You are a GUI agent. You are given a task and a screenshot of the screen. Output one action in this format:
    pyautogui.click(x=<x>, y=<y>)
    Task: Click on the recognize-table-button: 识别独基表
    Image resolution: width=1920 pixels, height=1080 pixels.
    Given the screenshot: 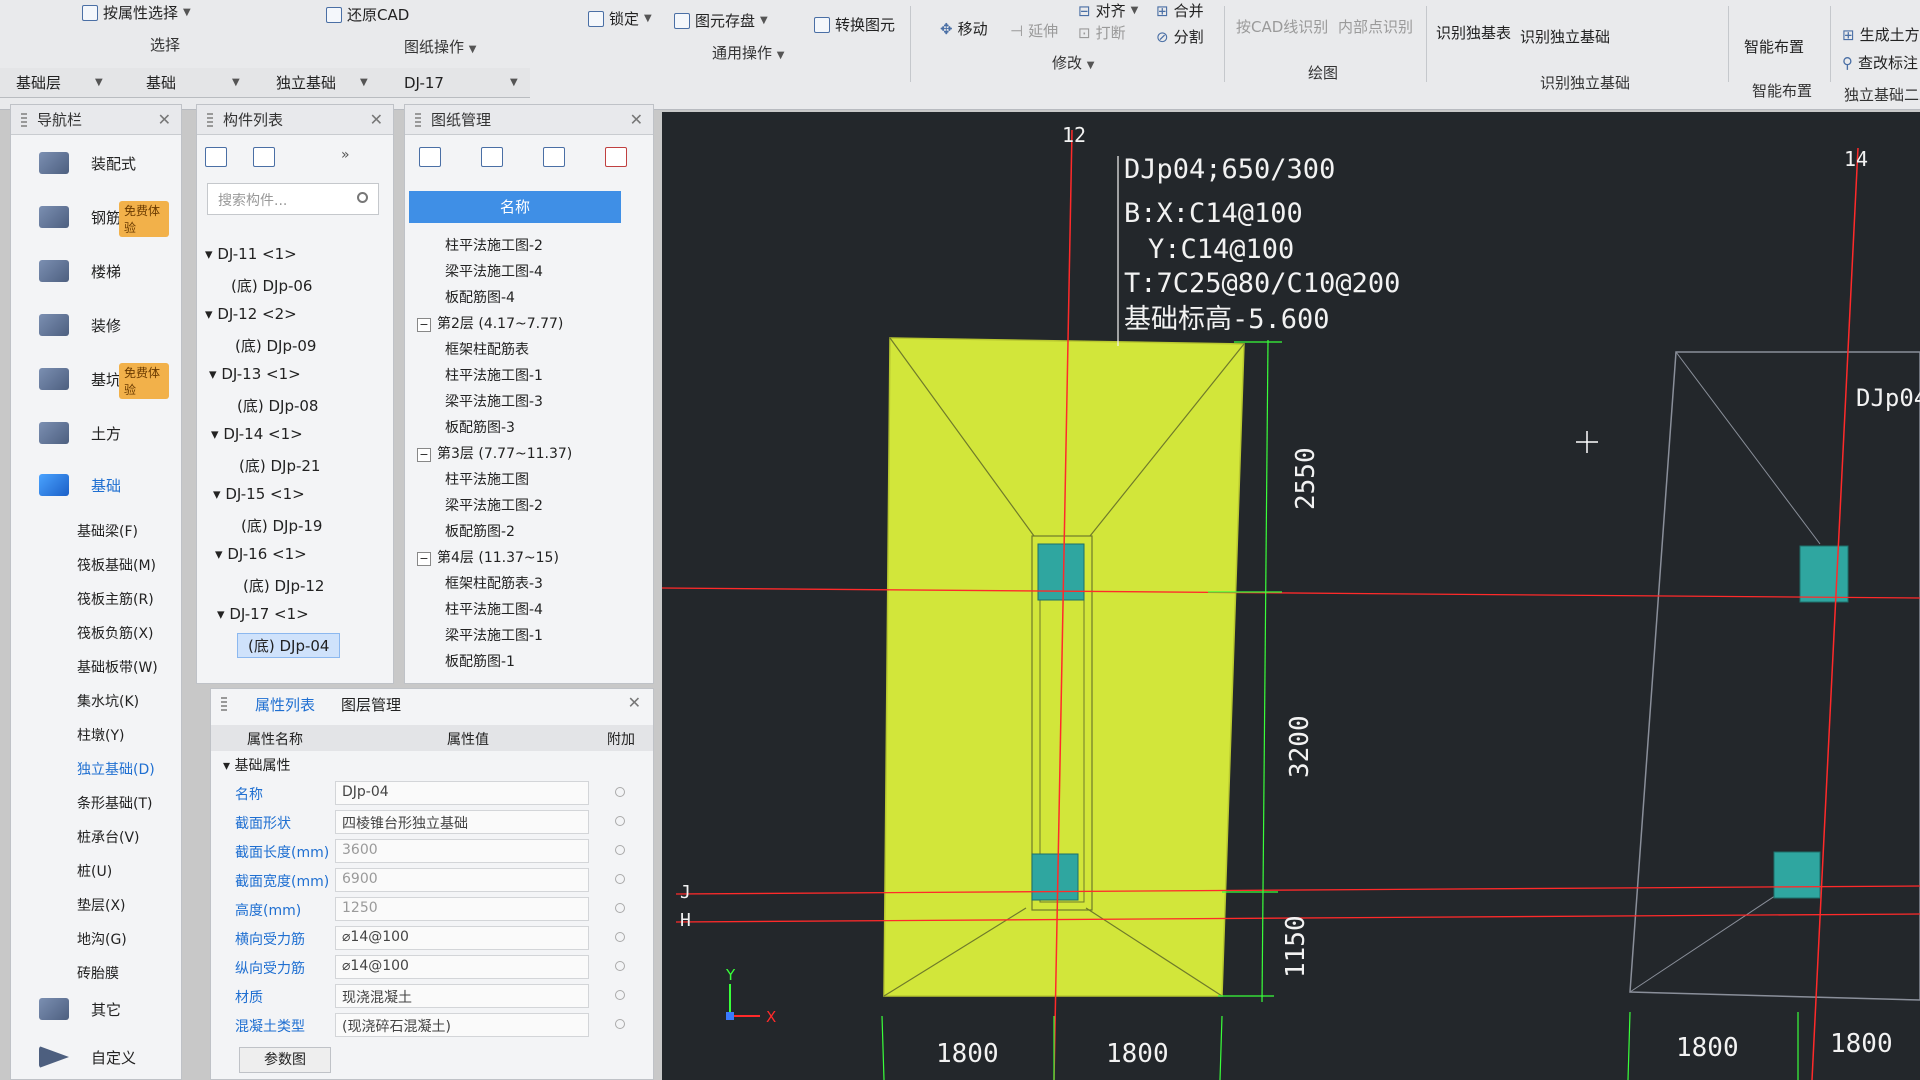 What is the action you would take?
    pyautogui.click(x=1473, y=32)
    